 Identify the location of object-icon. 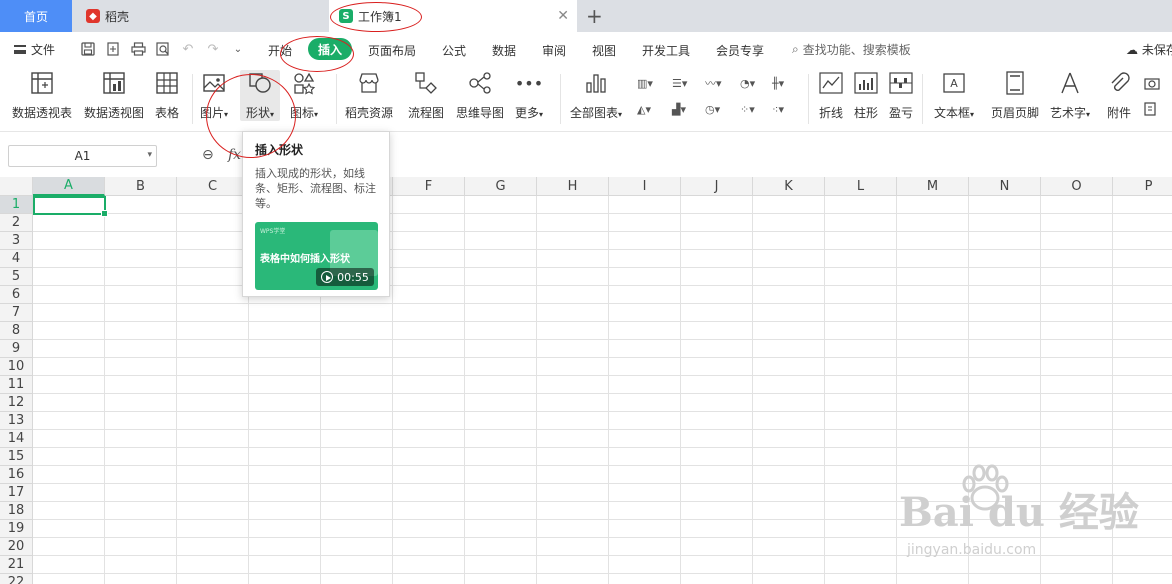
(1158, 109).